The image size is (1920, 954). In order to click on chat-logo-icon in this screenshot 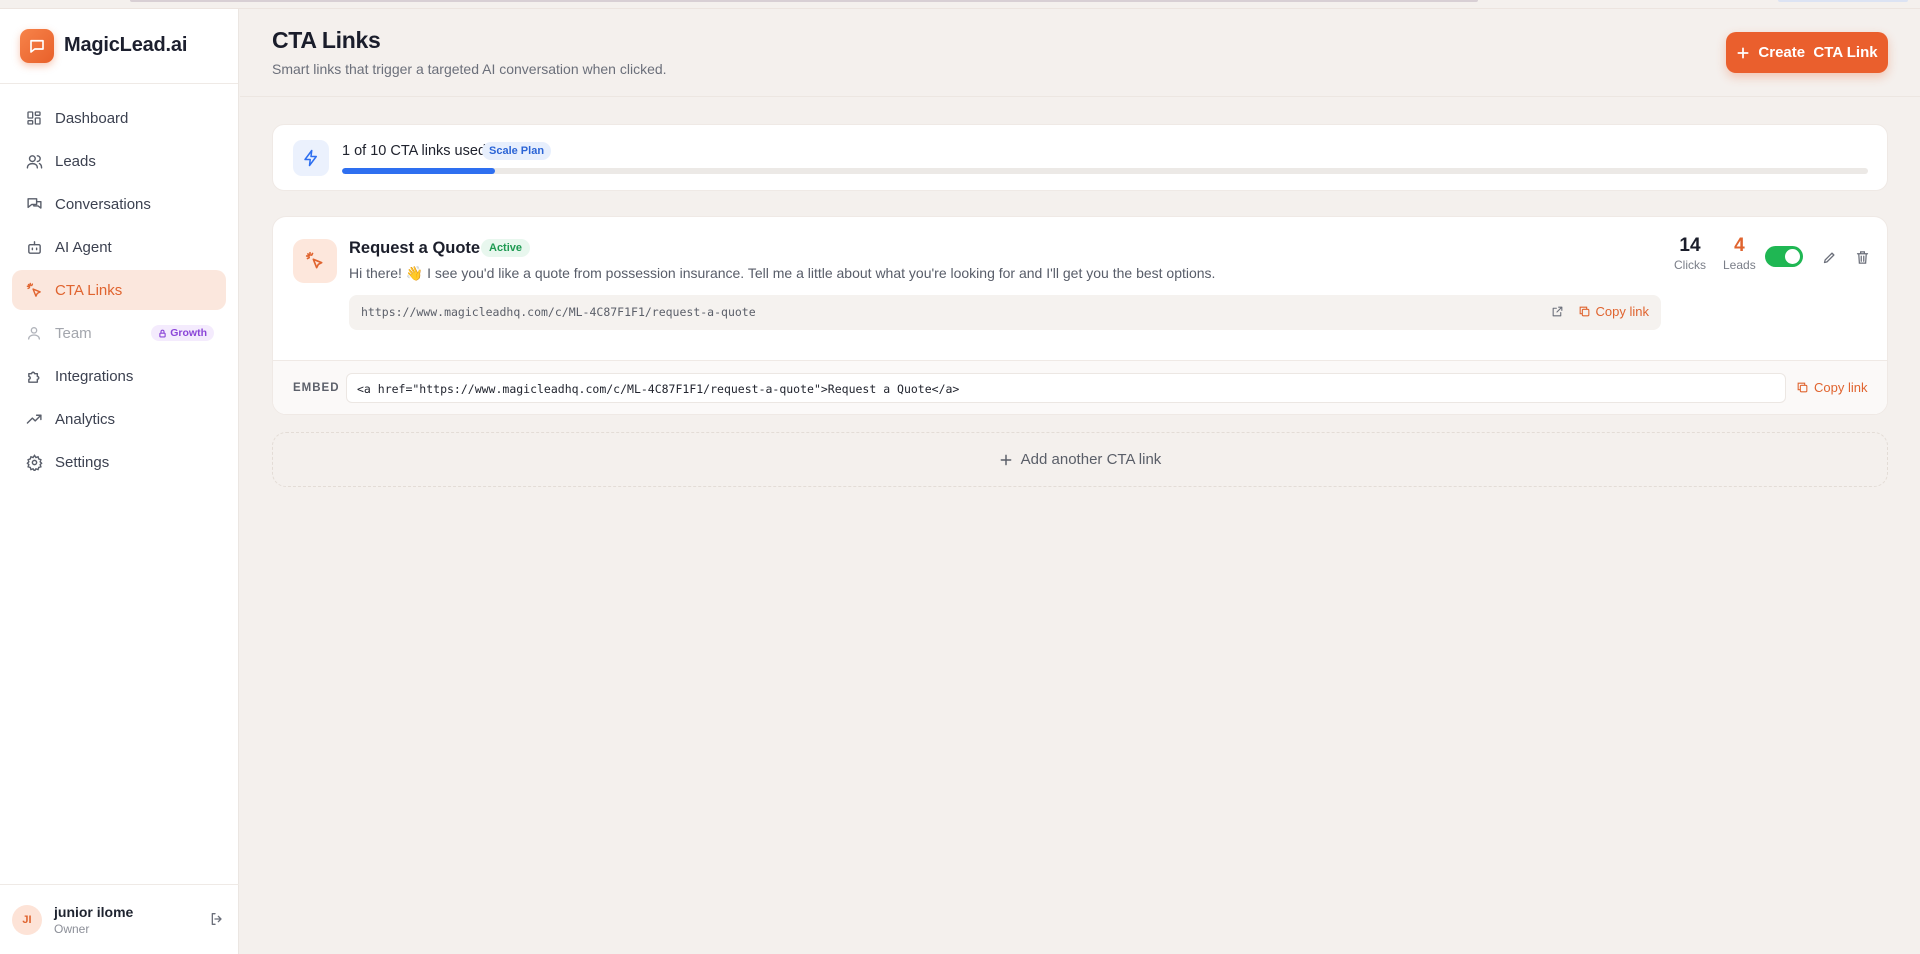, I will do `click(37, 45)`.